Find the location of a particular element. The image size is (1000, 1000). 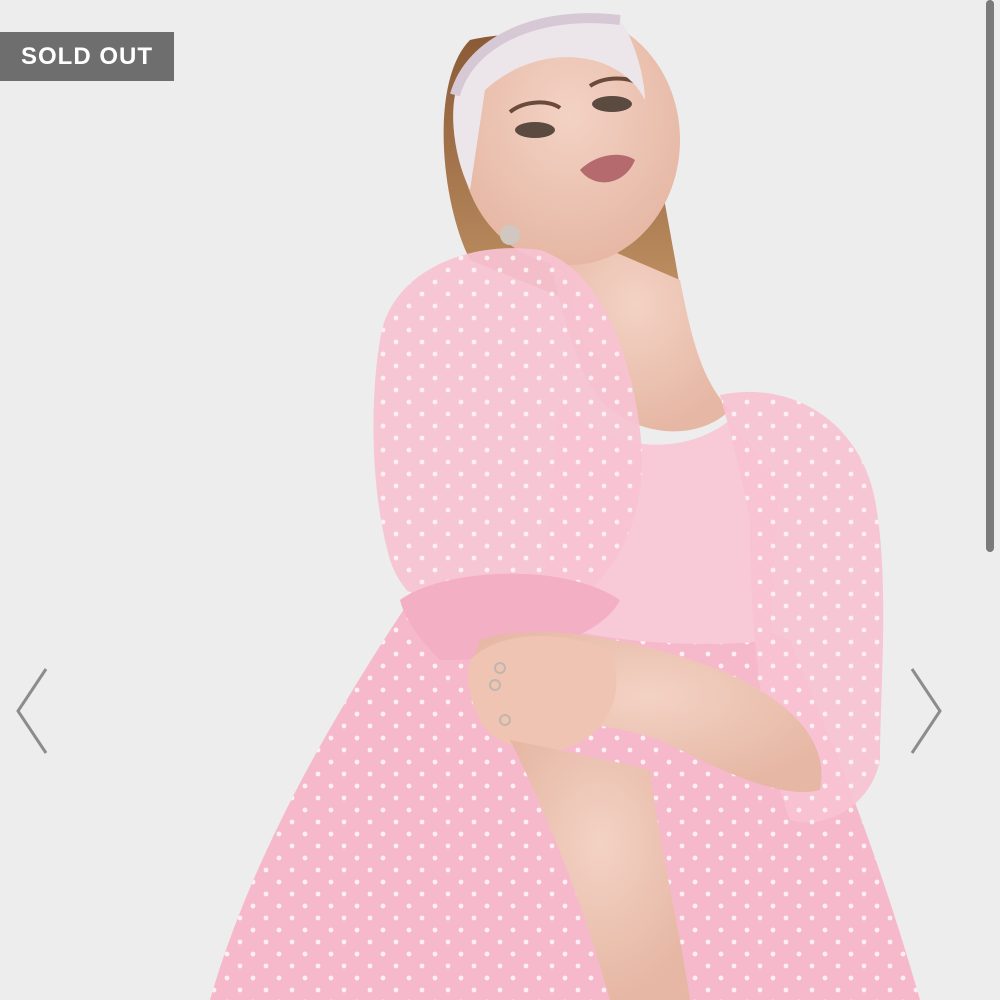

sold-out-badge: SOLD OUT is located at coordinates (87, 56).